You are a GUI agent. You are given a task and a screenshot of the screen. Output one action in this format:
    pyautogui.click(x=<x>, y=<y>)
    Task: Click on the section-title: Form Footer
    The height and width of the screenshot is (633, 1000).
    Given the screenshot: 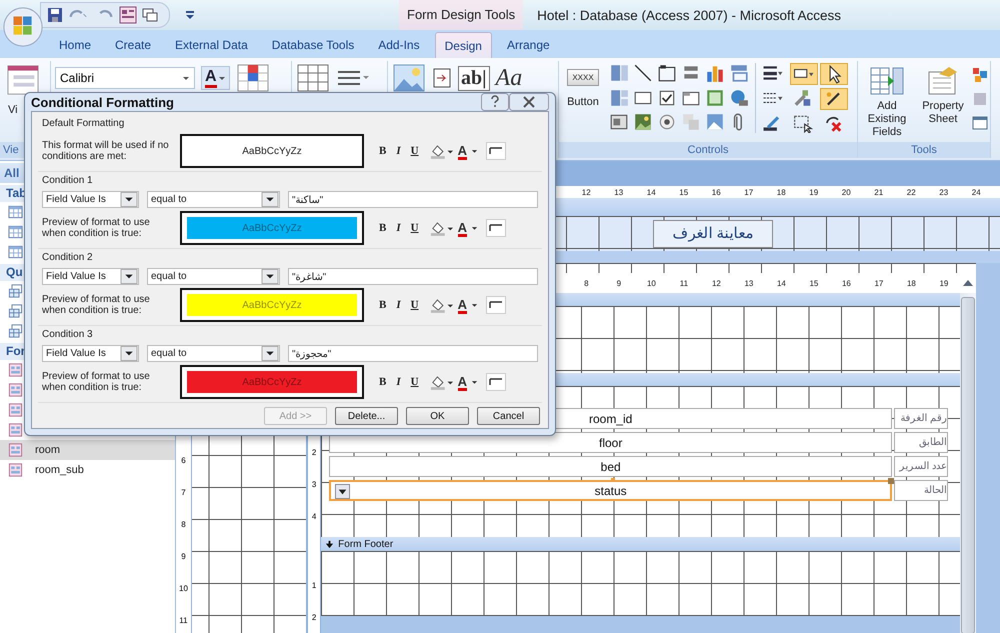 What is the action you would take?
    pyautogui.click(x=366, y=544)
    